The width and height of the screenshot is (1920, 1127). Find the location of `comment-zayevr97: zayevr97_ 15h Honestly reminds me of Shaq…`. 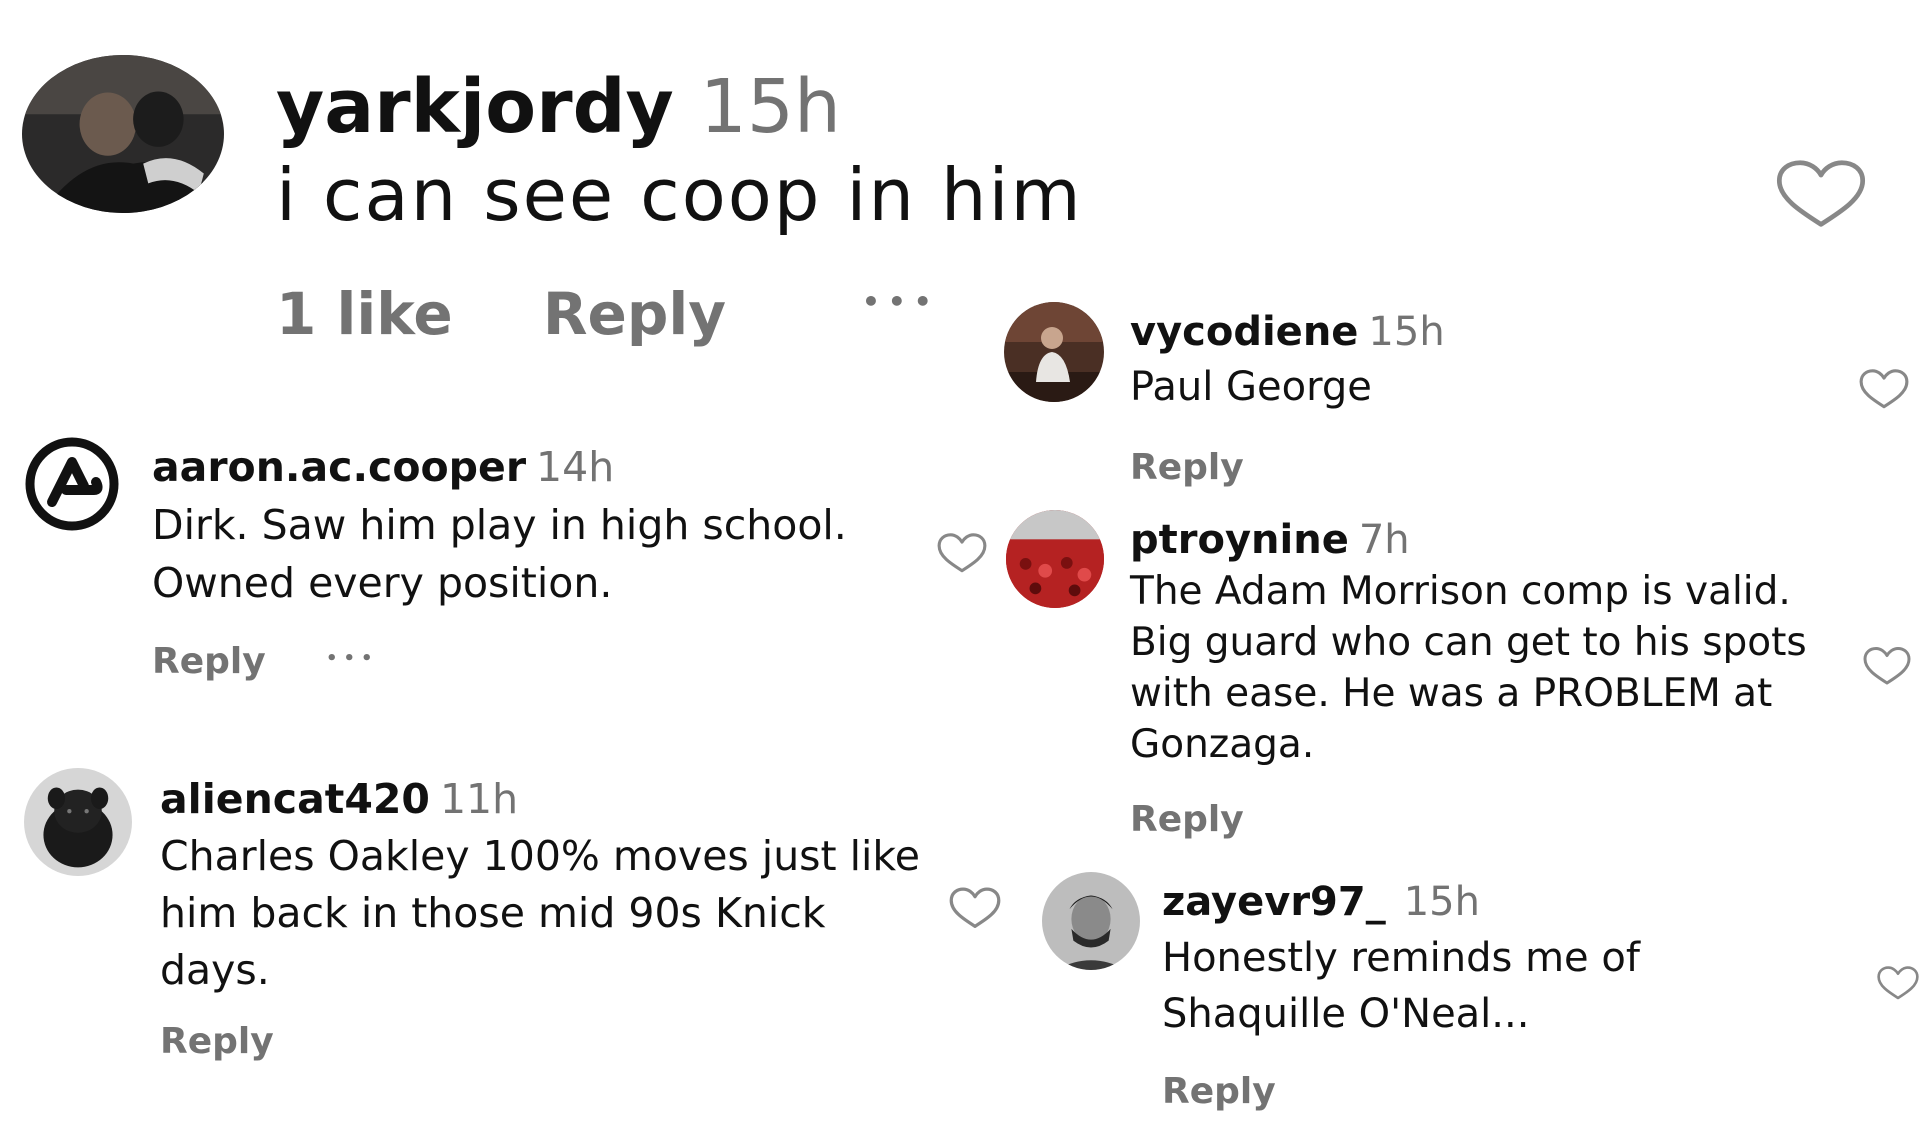

comment-zayevr97: zayevr97_ 15h Honestly reminds me of Shaq… is located at coordinates (1475, 997).